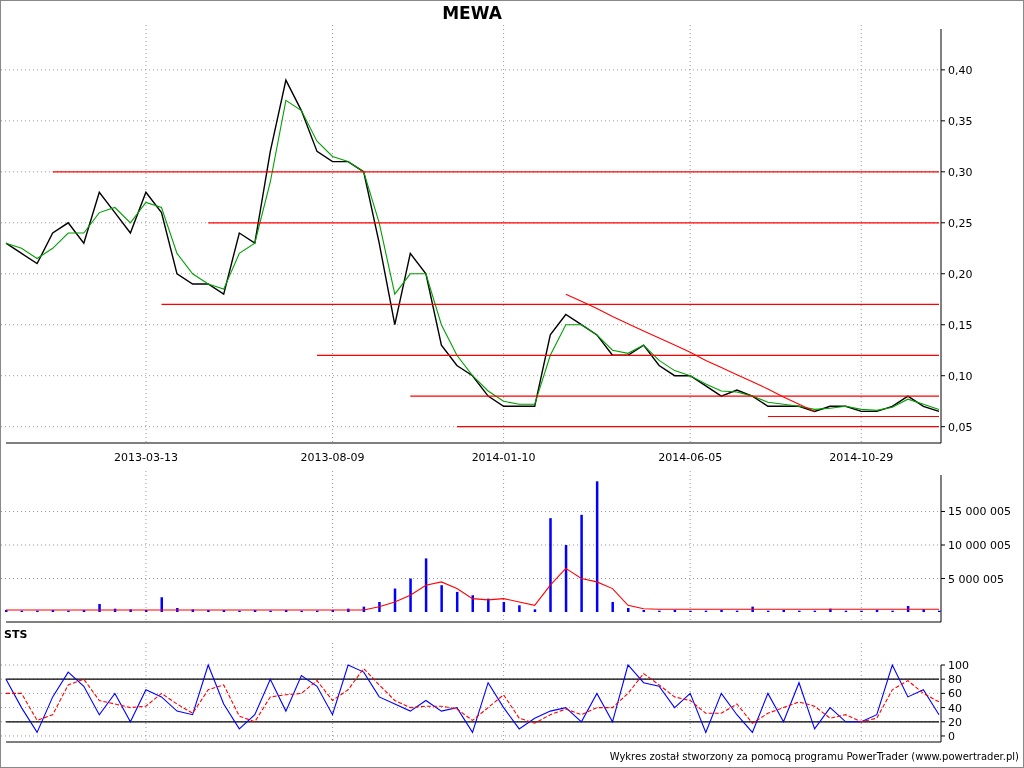 Image resolution: width=1024 pixels, height=768 pixels. What do you see at coordinates (814, 757) in the screenshot?
I see `footer-text: Wykres został stworzony za pomocą programu PowerTrader (www.powertrader.pl)` at bounding box center [814, 757].